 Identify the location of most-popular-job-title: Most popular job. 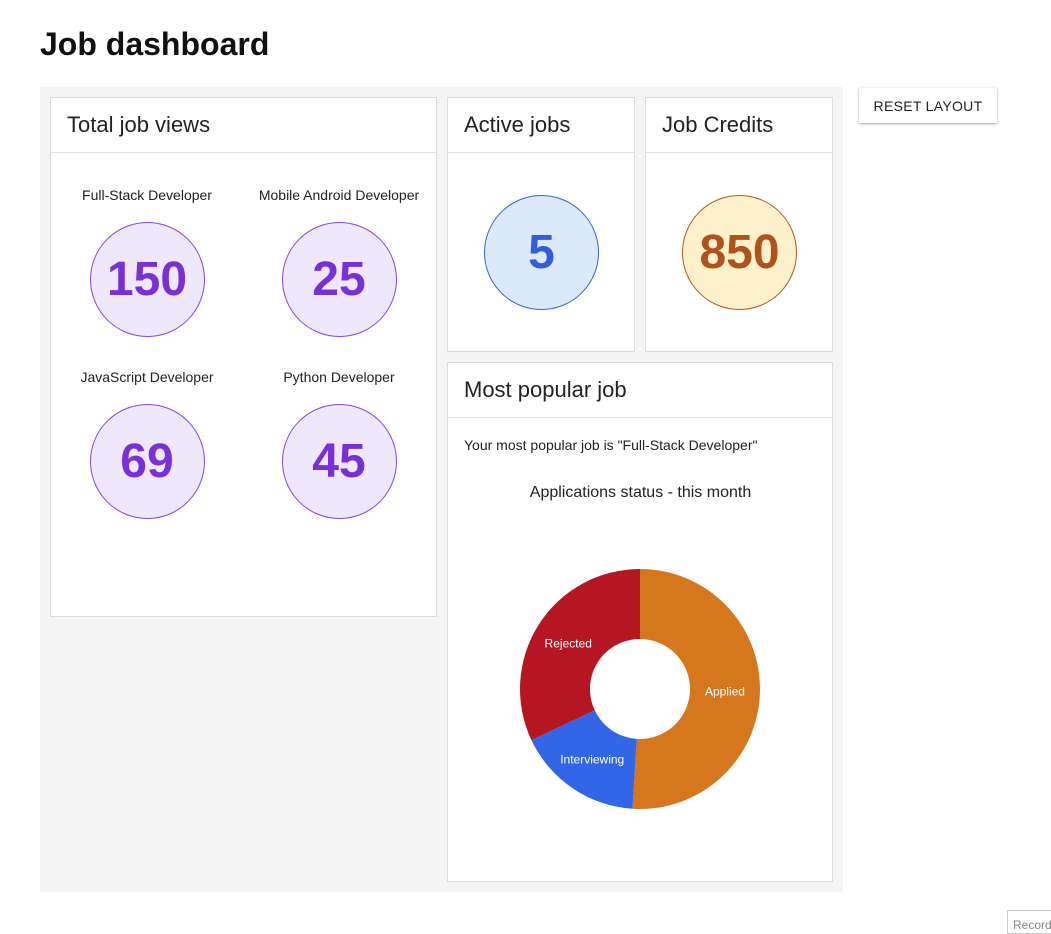
(640, 390).